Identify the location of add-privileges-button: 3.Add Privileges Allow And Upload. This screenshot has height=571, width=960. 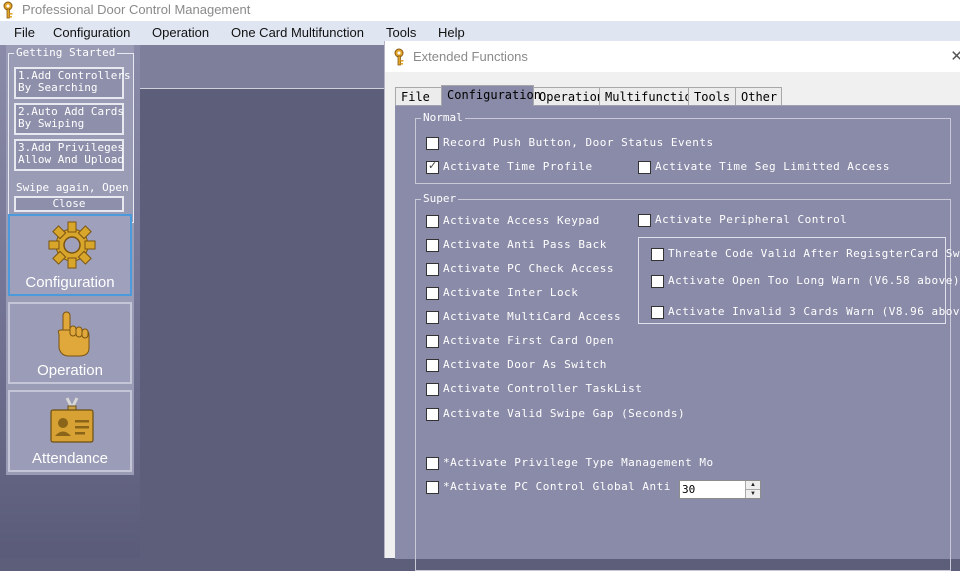
(69, 155).